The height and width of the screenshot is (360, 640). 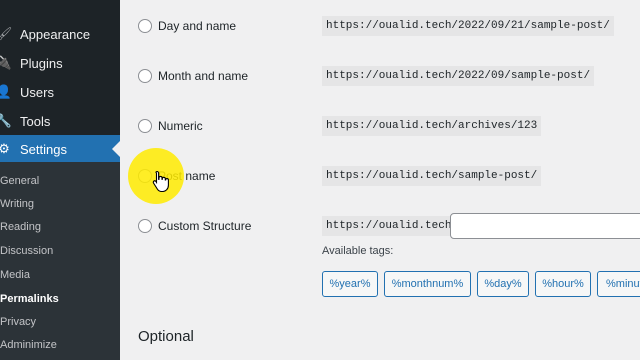 What do you see at coordinates (37, 92) in the screenshot?
I see `menu-item-label: Users` at bounding box center [37, 92].